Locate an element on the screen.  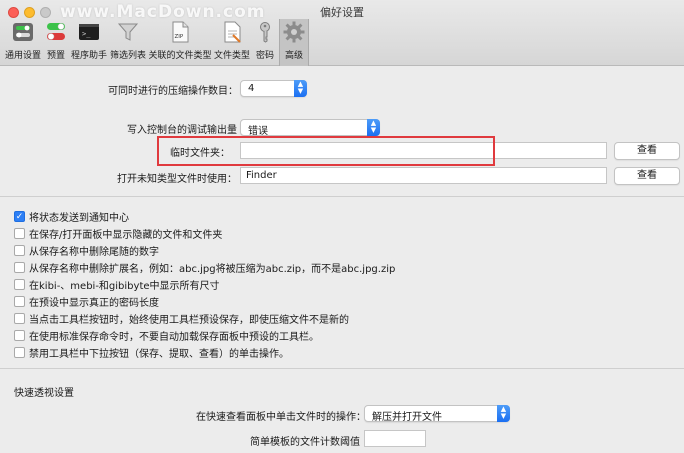
checkbox-label: 从保存名称中删除尾随的数字 is located at coordinates (94, 252).